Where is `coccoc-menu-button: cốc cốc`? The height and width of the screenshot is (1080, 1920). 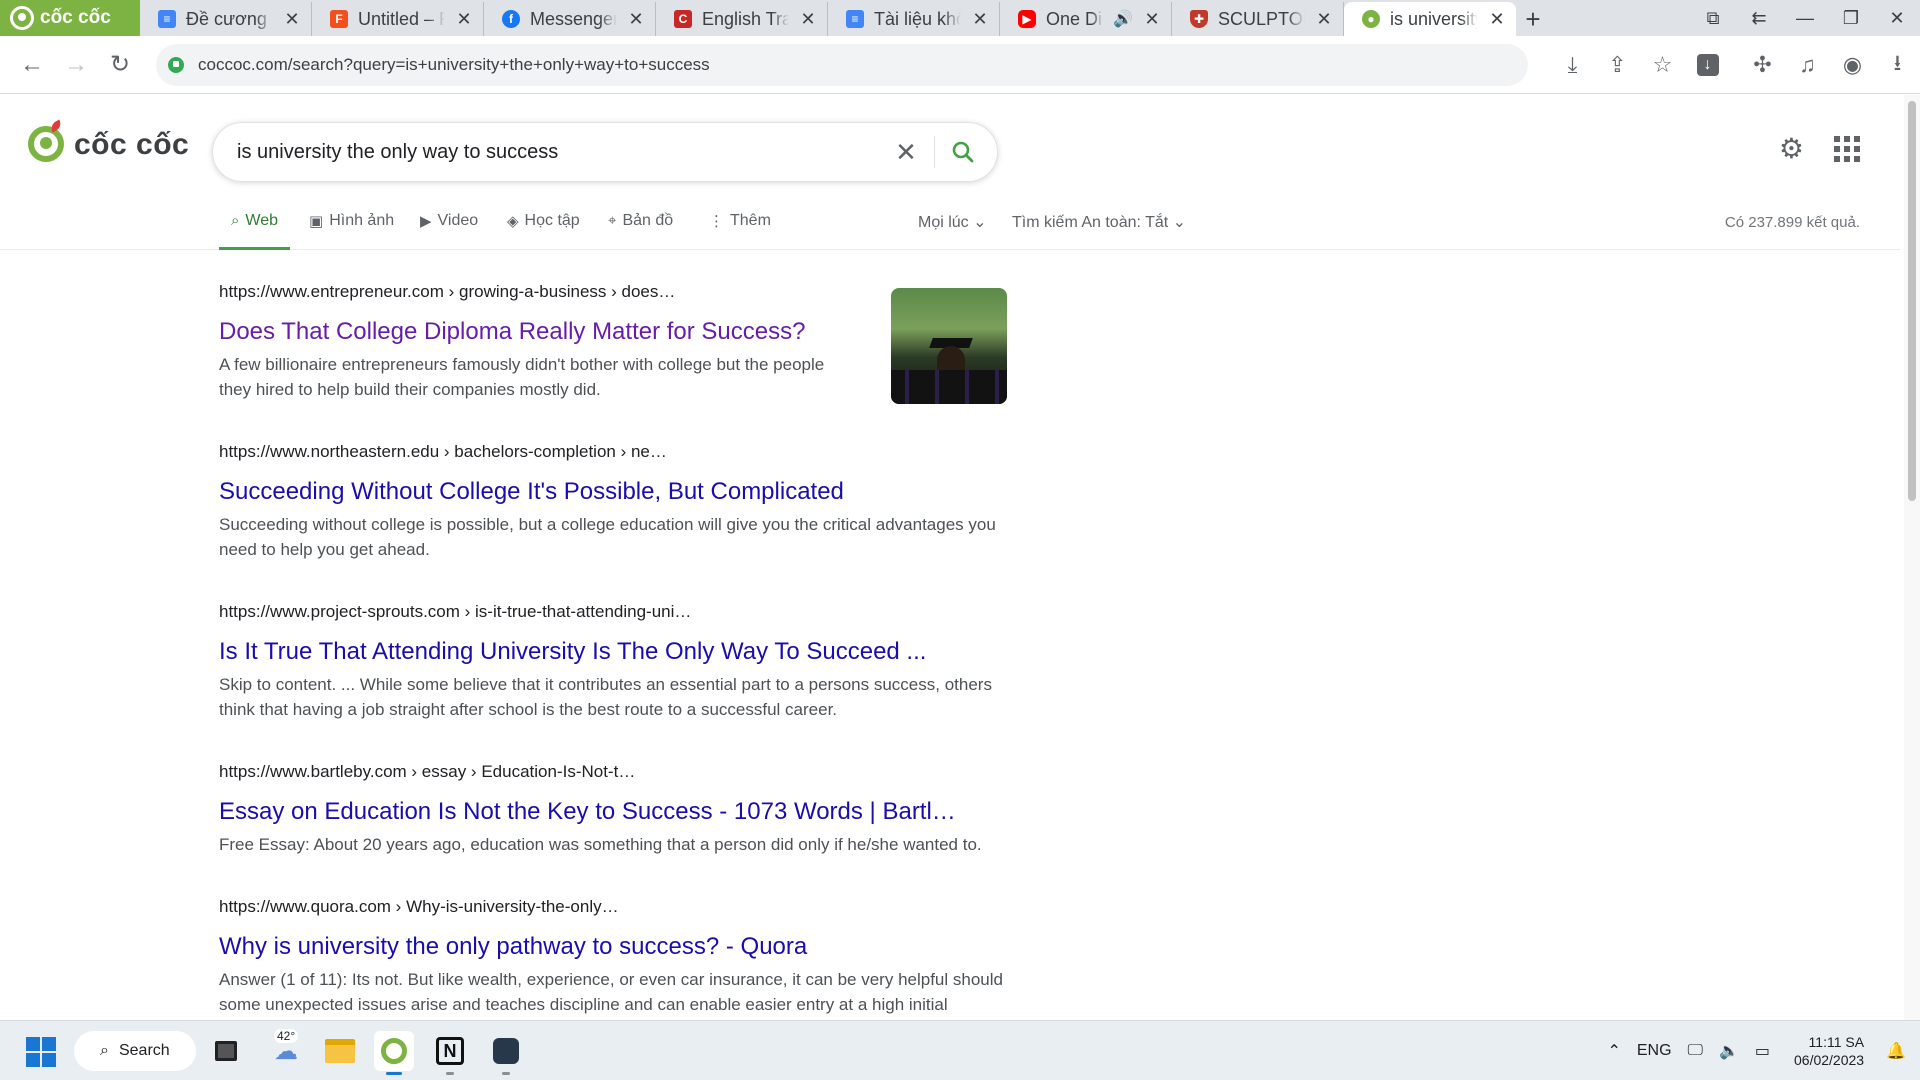 coccoc-menu-button: cốc cốc is located at coordinates (70, 18).